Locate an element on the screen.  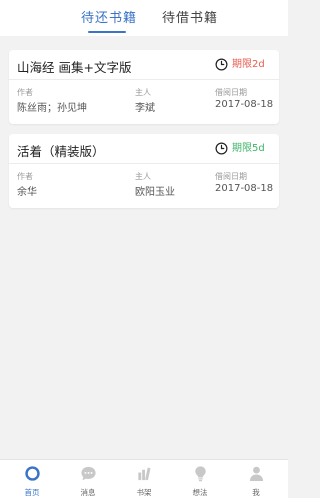
nav-item-messages: 消息 is located at coordinates (88, 479).